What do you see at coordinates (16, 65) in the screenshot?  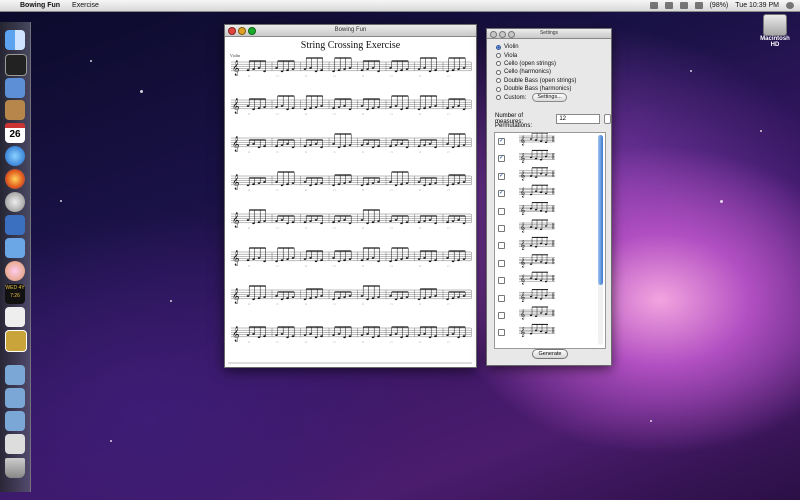 I see `terminal-icon` at bounding box center [16, 65].